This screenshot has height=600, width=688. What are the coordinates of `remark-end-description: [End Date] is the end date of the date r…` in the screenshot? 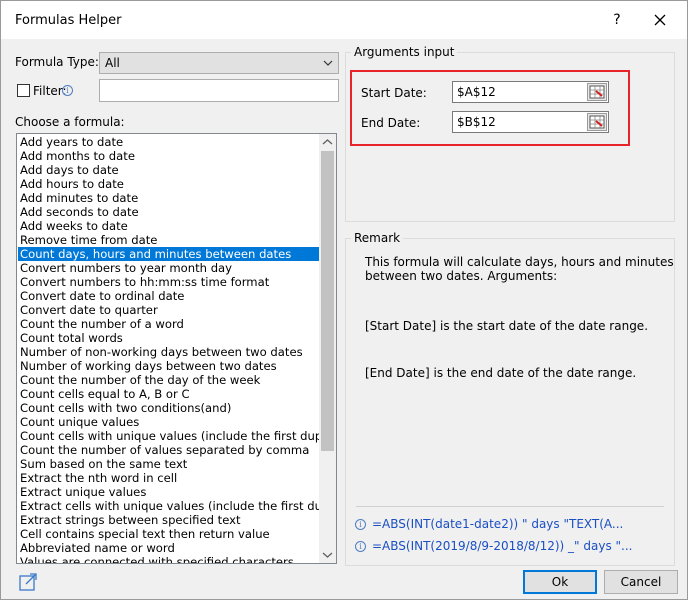 It's located at (501, 373).